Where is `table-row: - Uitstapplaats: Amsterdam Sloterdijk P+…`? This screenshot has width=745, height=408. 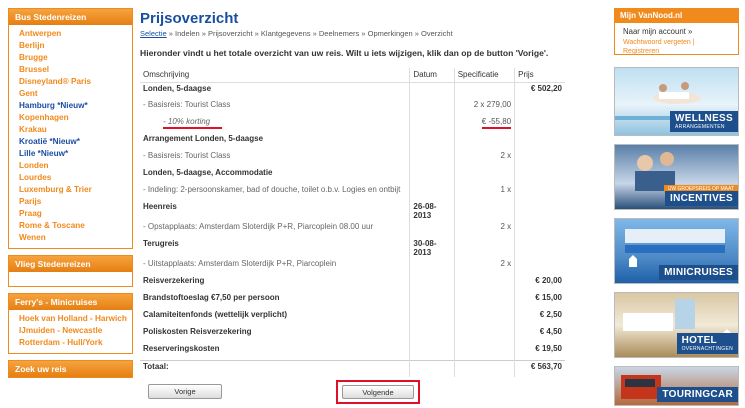 table-row: - Uitstapplaats: Amsterdam Sloterdijk P+… is located at coordinates (352, 266).